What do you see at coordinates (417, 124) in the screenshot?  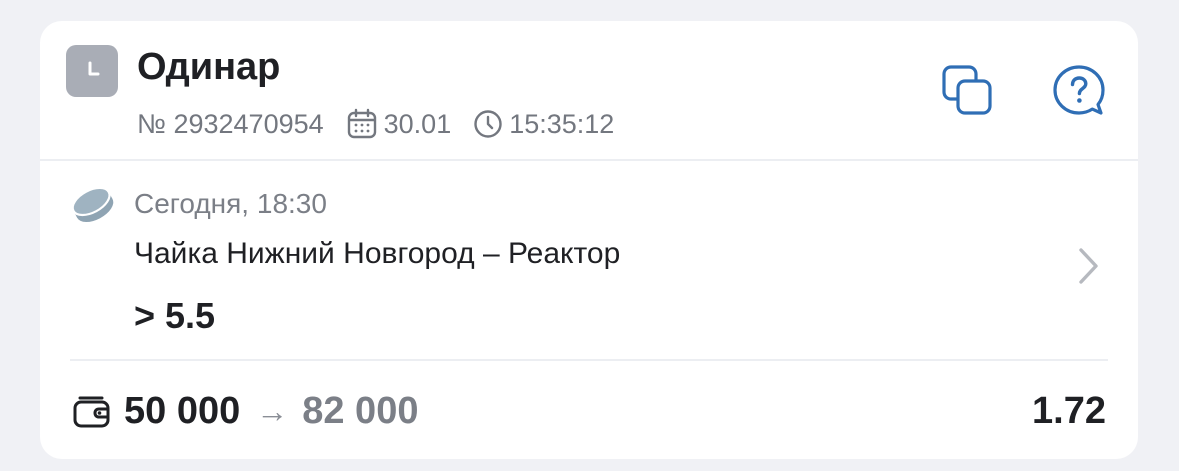 I see `bet-date-text: 30.01` at bounding box center [417, 124].